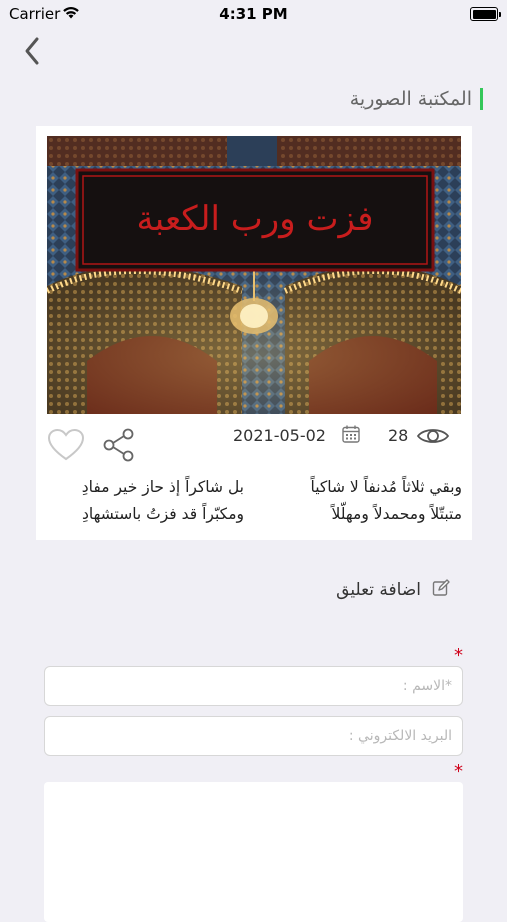  I want to click on battery-icon, so click(485, 14).